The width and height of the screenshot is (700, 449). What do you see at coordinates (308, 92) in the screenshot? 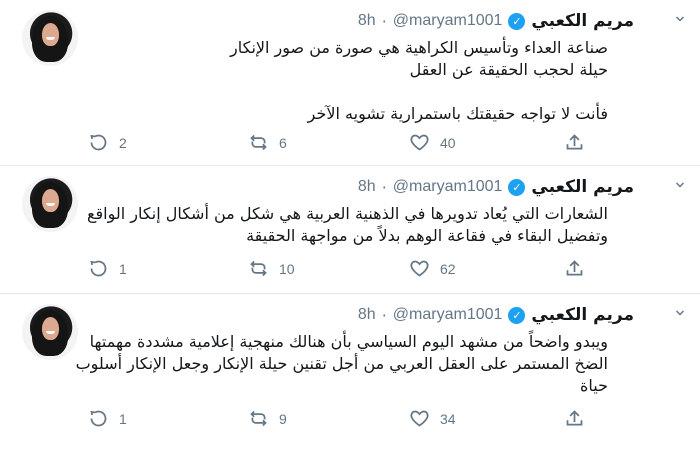
I see `tweet-line` at bounding box center [308, 92].